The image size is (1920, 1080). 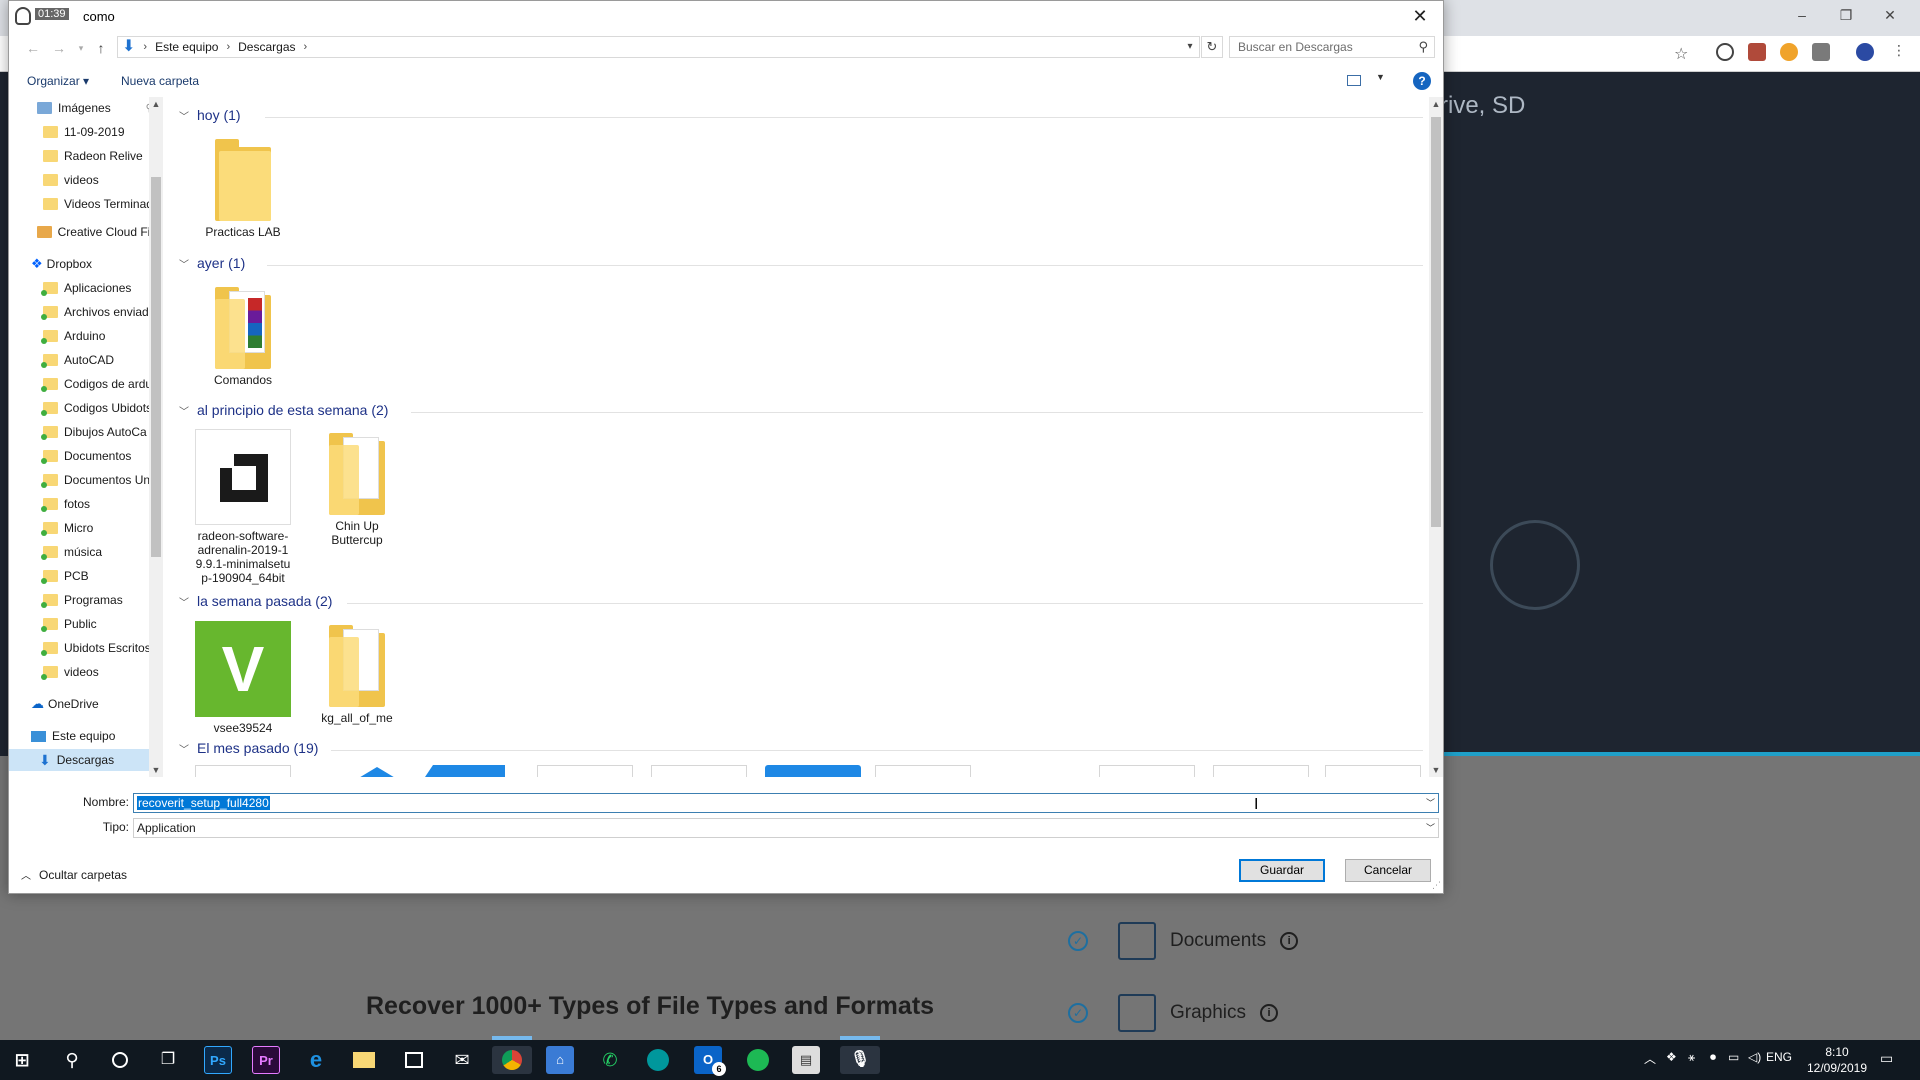 I want to click on view-options-icon, so click(x=1354, y=80).